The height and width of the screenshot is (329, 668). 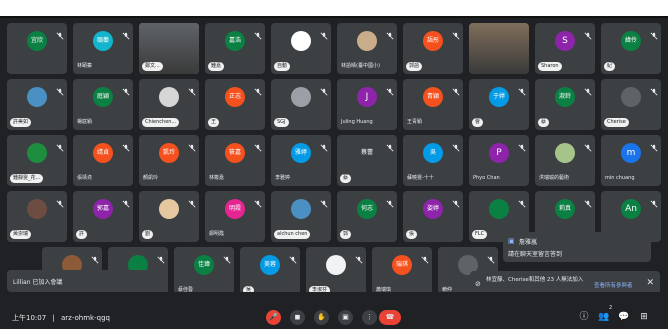 I want to click on leave-call-button: ☎, so click(x=390, y=317).